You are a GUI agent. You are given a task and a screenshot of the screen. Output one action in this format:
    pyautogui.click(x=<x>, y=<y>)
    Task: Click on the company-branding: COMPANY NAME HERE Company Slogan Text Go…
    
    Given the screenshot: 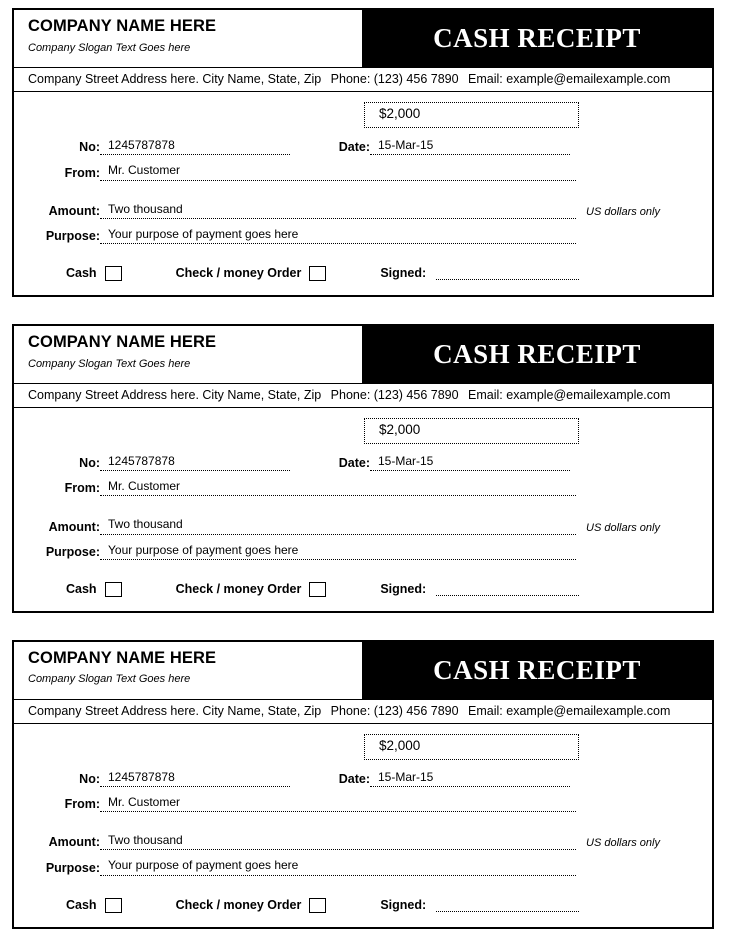 What is the action you would take?
    pyautogui.click(x=188, y=354)
    